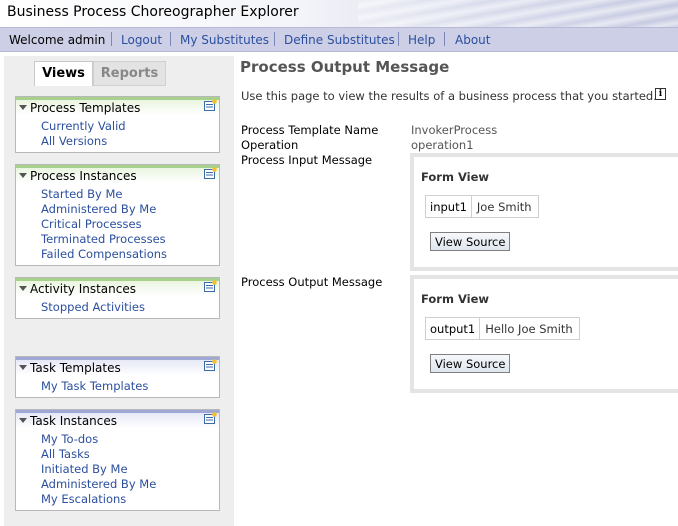 The image size is (678, 526). What do you see at coordinates (472, 40) in the screenshot?
I see `about-link: About` at bounding box center [472, 40].